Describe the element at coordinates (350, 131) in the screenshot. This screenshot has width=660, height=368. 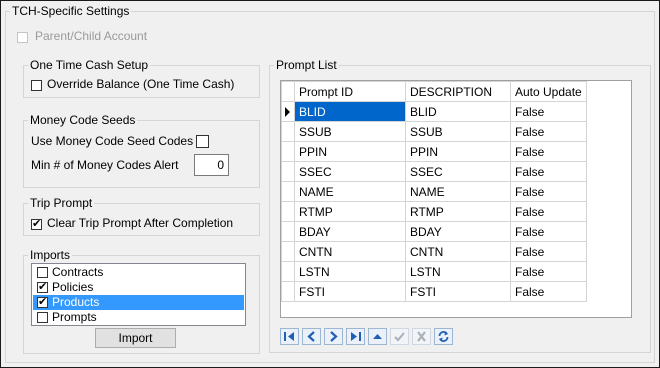
I see `cell-prompt-id: SSUB` at that location.